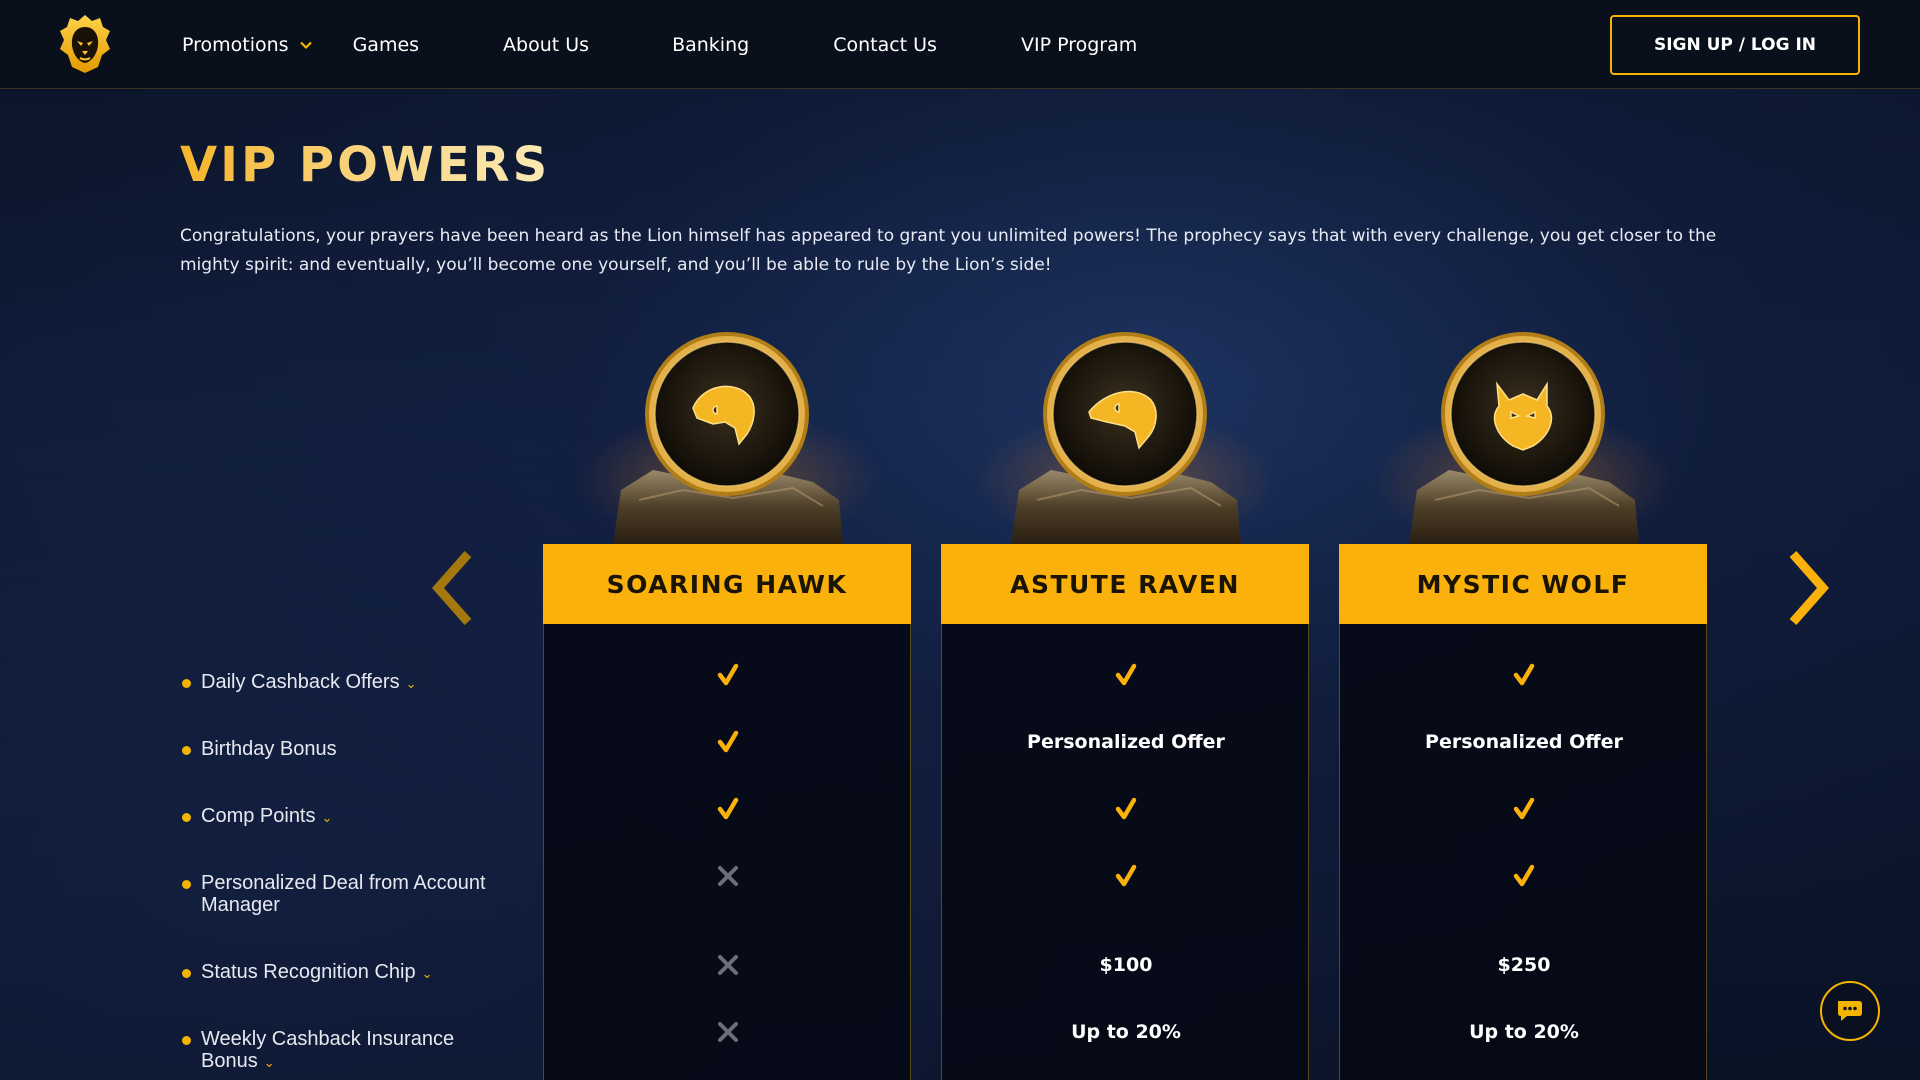 The height and width of the screenshot is (1080, 1920). I want to click on chat-button, so click(1850, 1011).